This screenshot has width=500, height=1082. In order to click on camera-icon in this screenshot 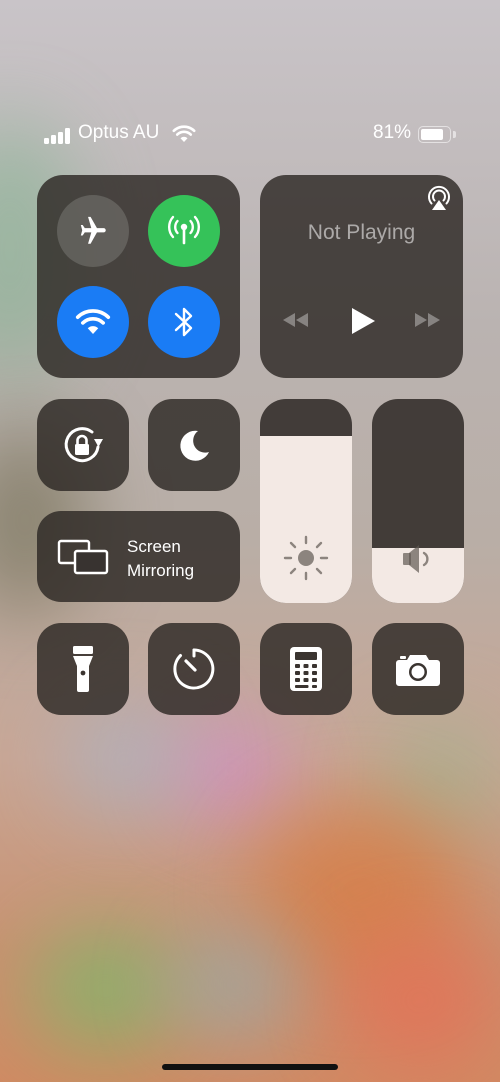, I will do `click(418, 670)`.